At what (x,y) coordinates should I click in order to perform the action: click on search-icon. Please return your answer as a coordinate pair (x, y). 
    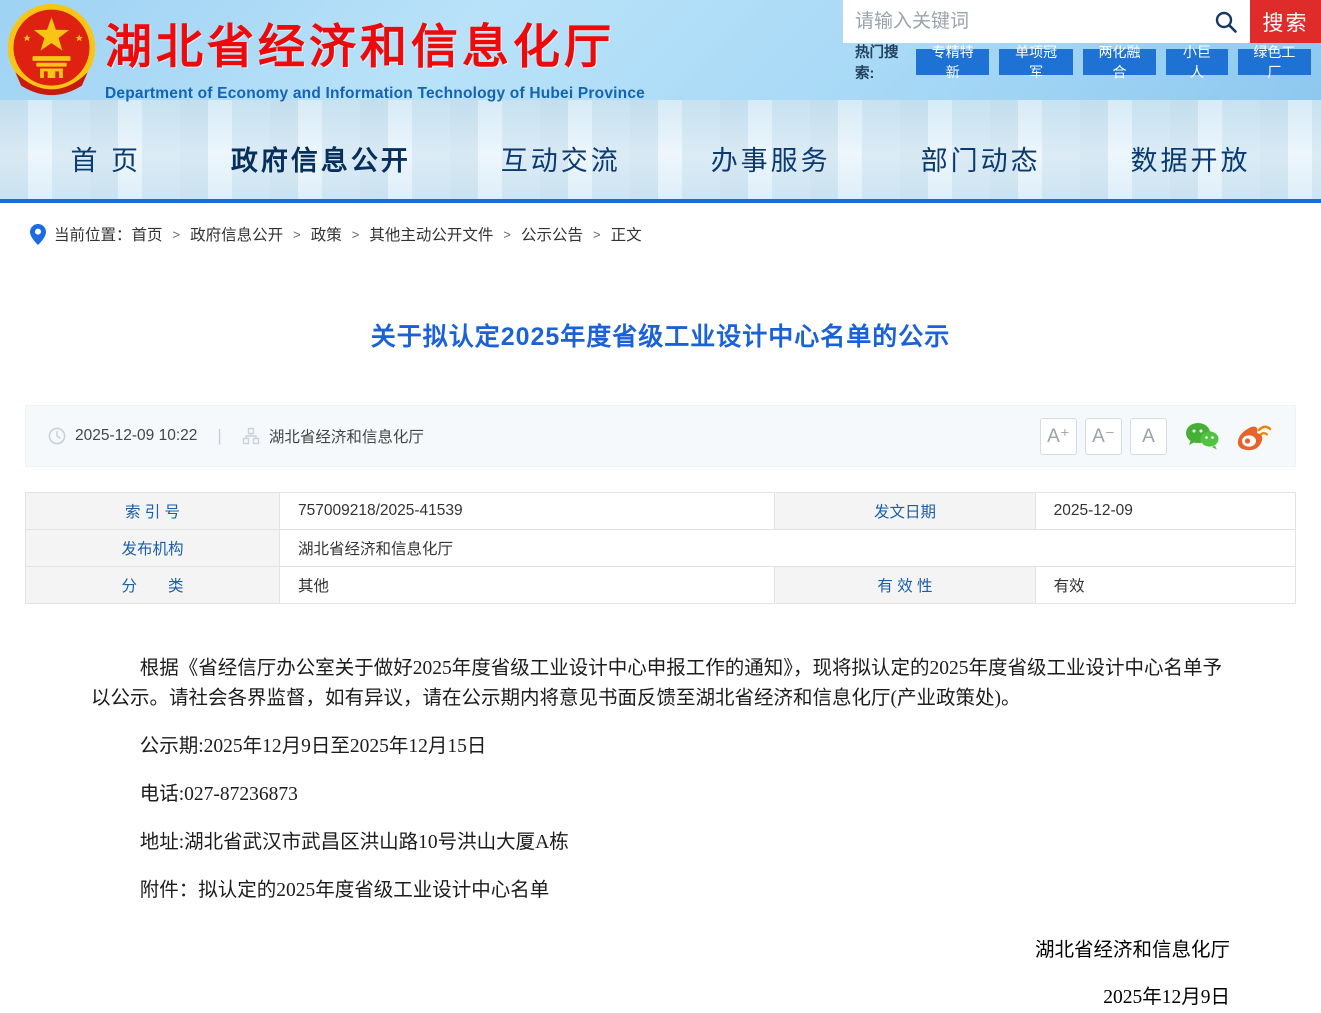
    Looking at the image, I should click on (1226, 22).